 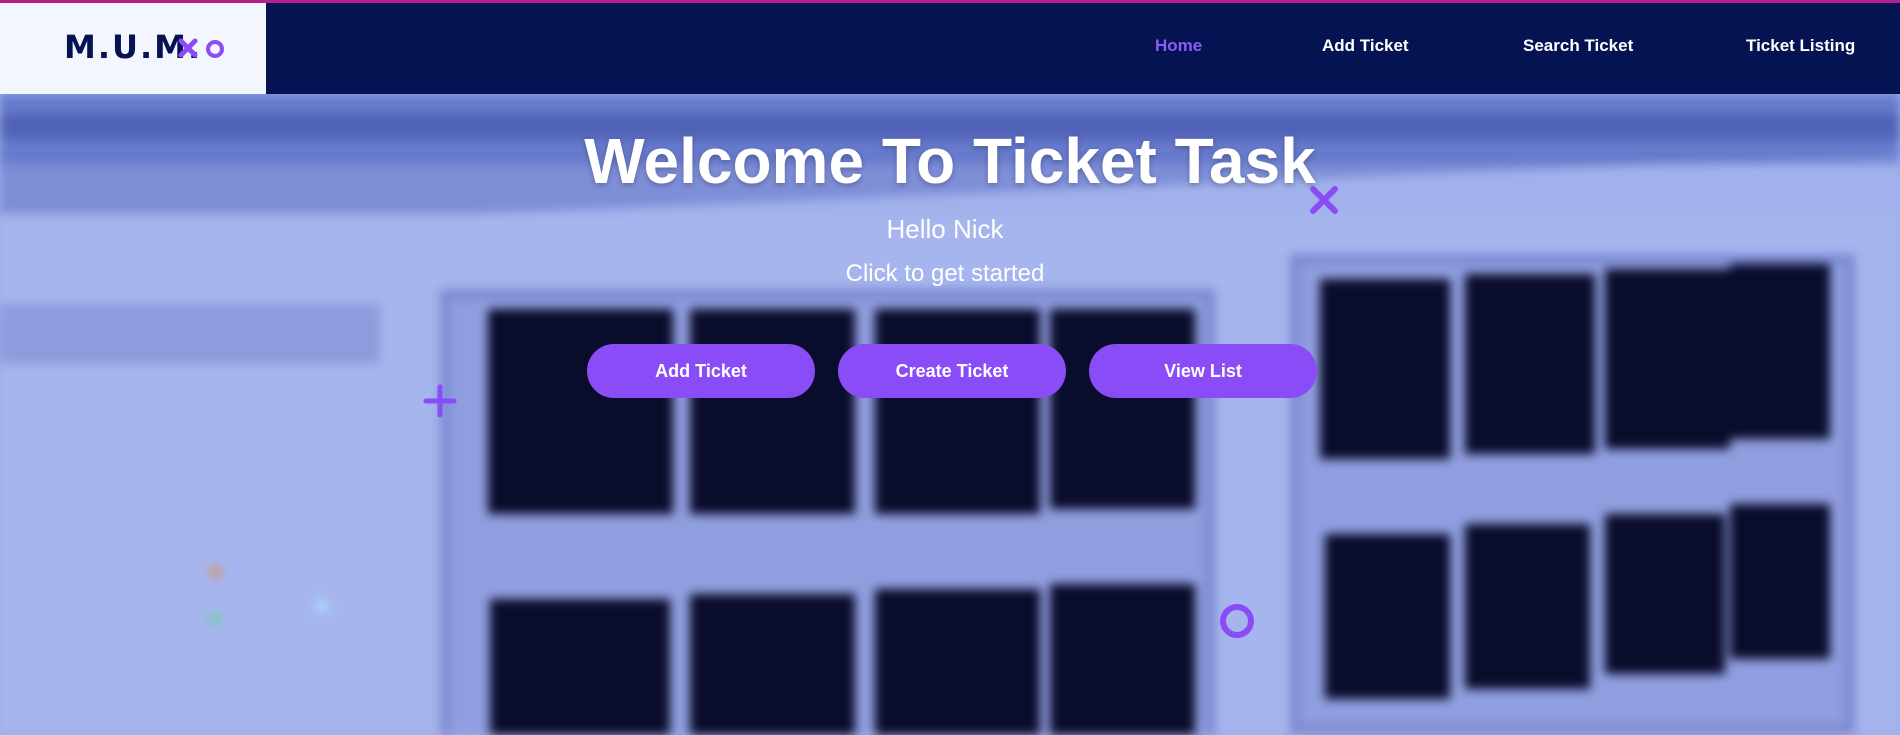 What do you see at coordinates (1203, 371) in the screenshot?
I see `view-list-button: View List` at bounding box center [1203, 371].